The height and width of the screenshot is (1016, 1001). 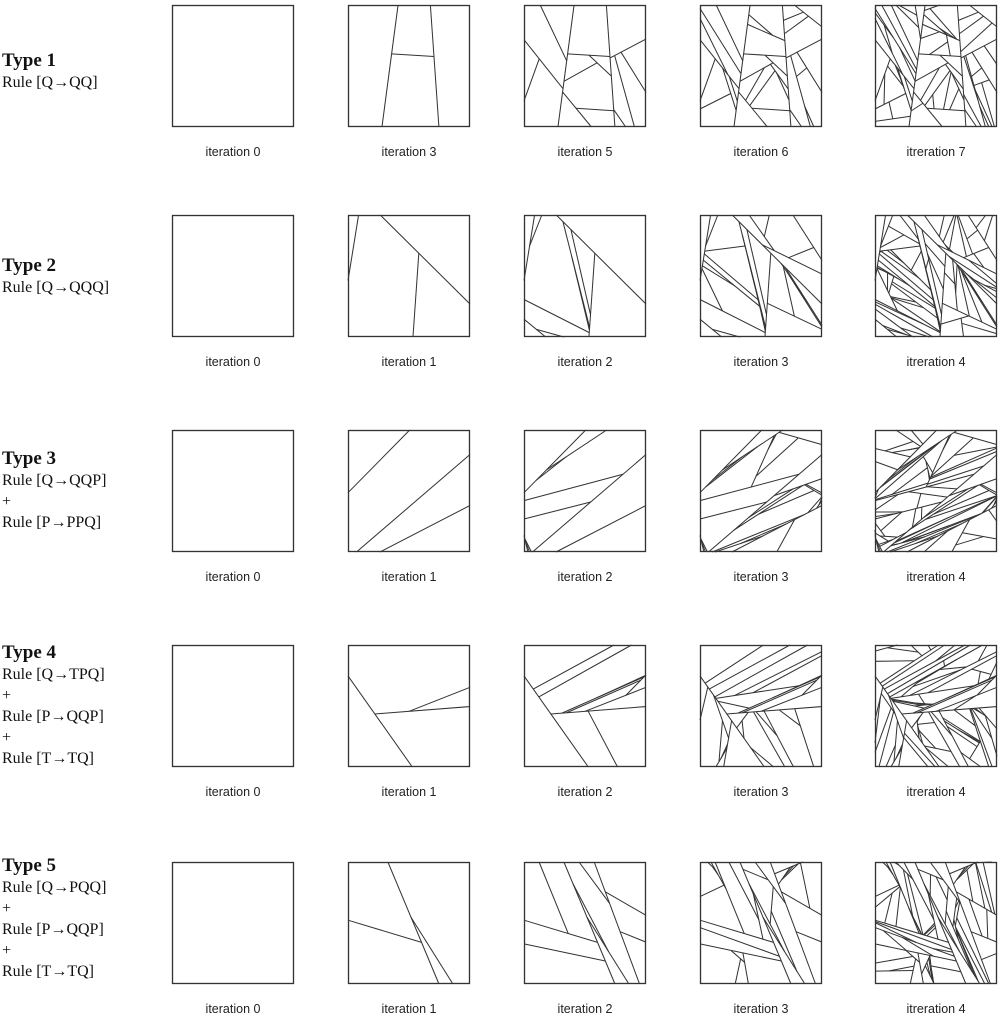 What do you see at coordinates (54, 866) in the screenshot?
I see `type-title: Type 5` at bounding box center [54, 866].